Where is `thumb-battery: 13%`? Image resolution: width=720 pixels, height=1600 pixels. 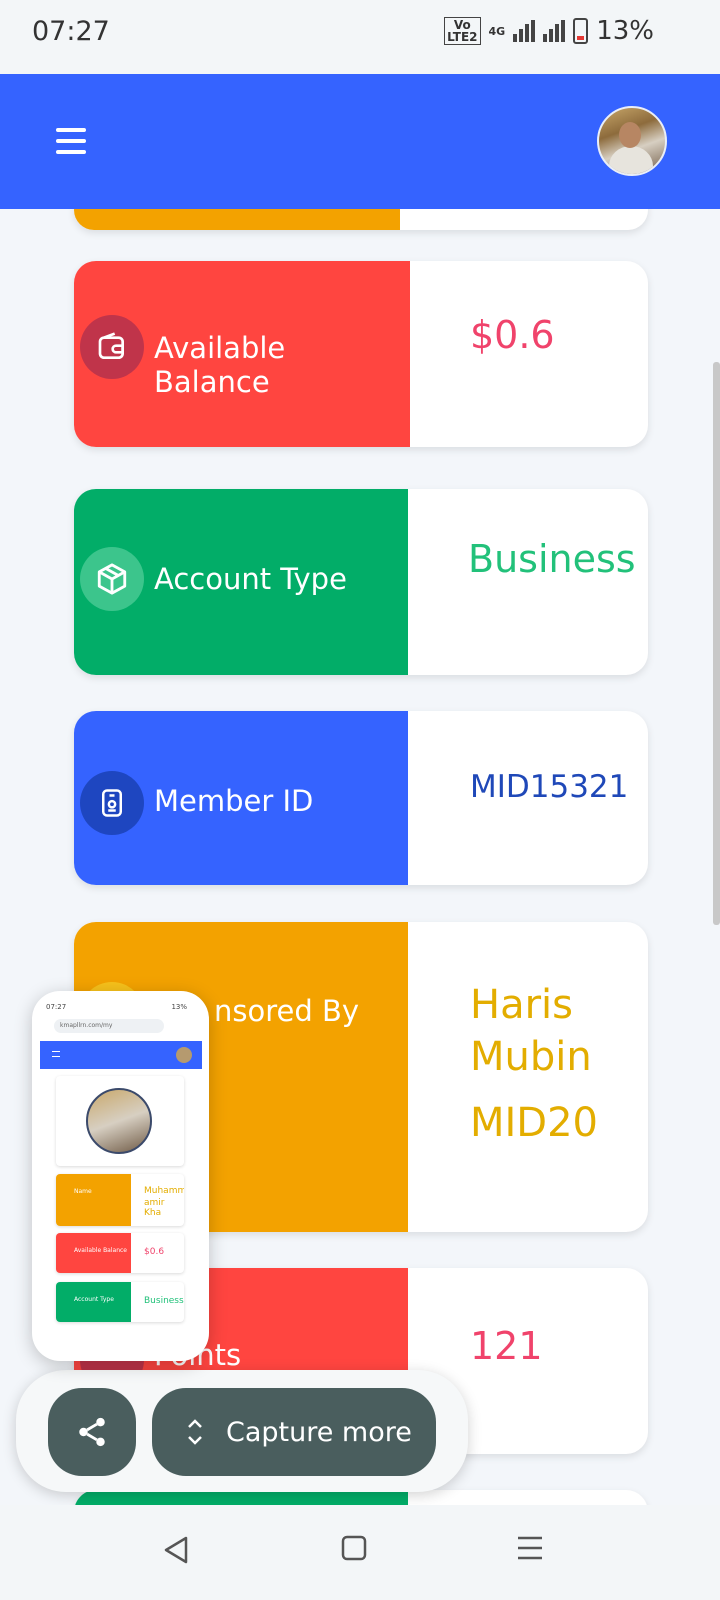 thumb-battery: 13% is located at coordinates (179, 1007).